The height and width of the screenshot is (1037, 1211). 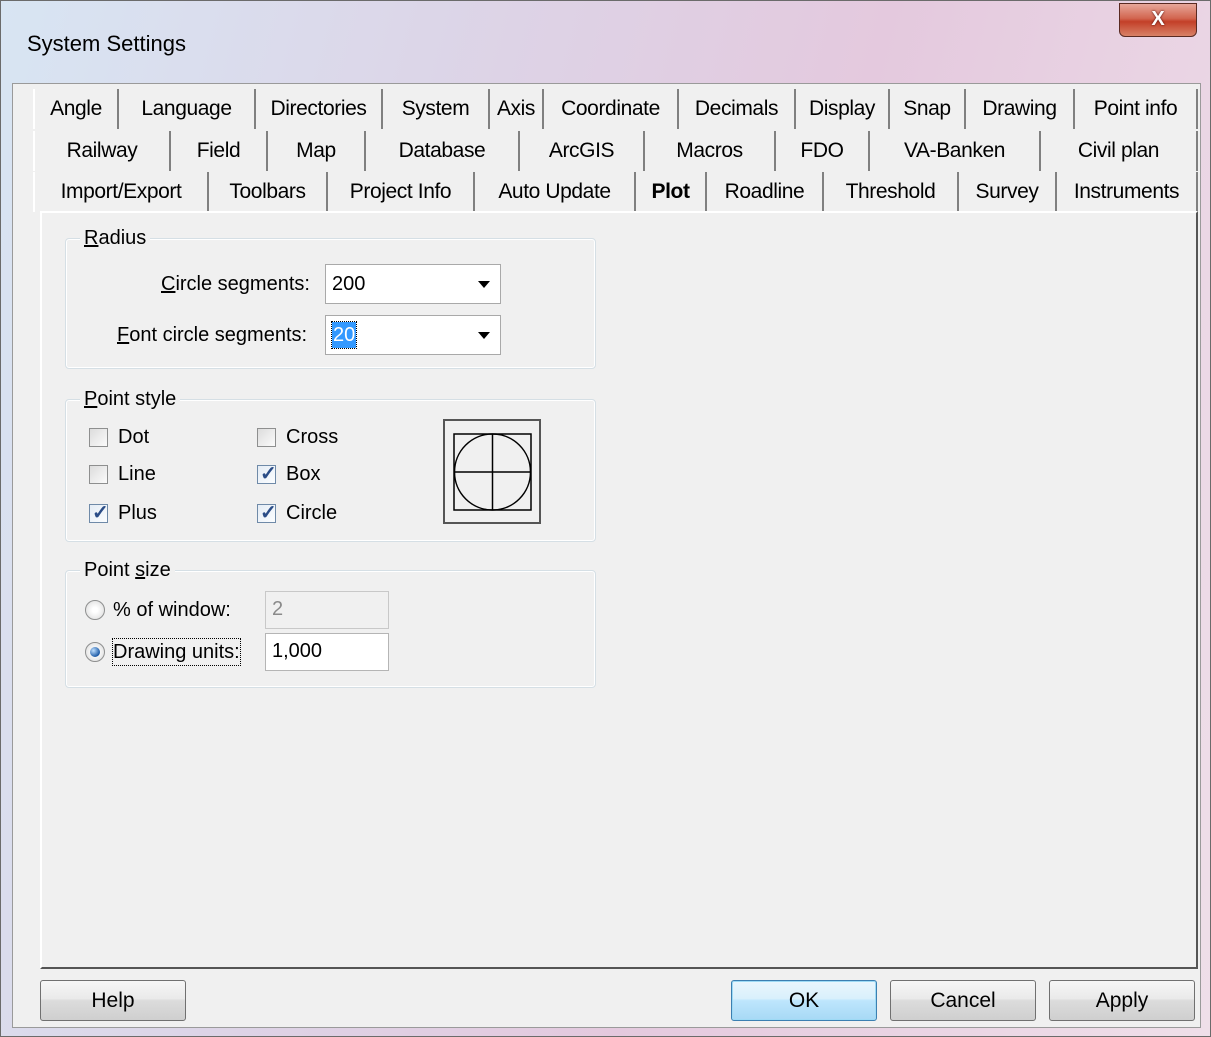 What do you see at coordinates (130, 399) in the screenshot?
I see `point-style-group-label: Point style` at bounding box center [130, 399].